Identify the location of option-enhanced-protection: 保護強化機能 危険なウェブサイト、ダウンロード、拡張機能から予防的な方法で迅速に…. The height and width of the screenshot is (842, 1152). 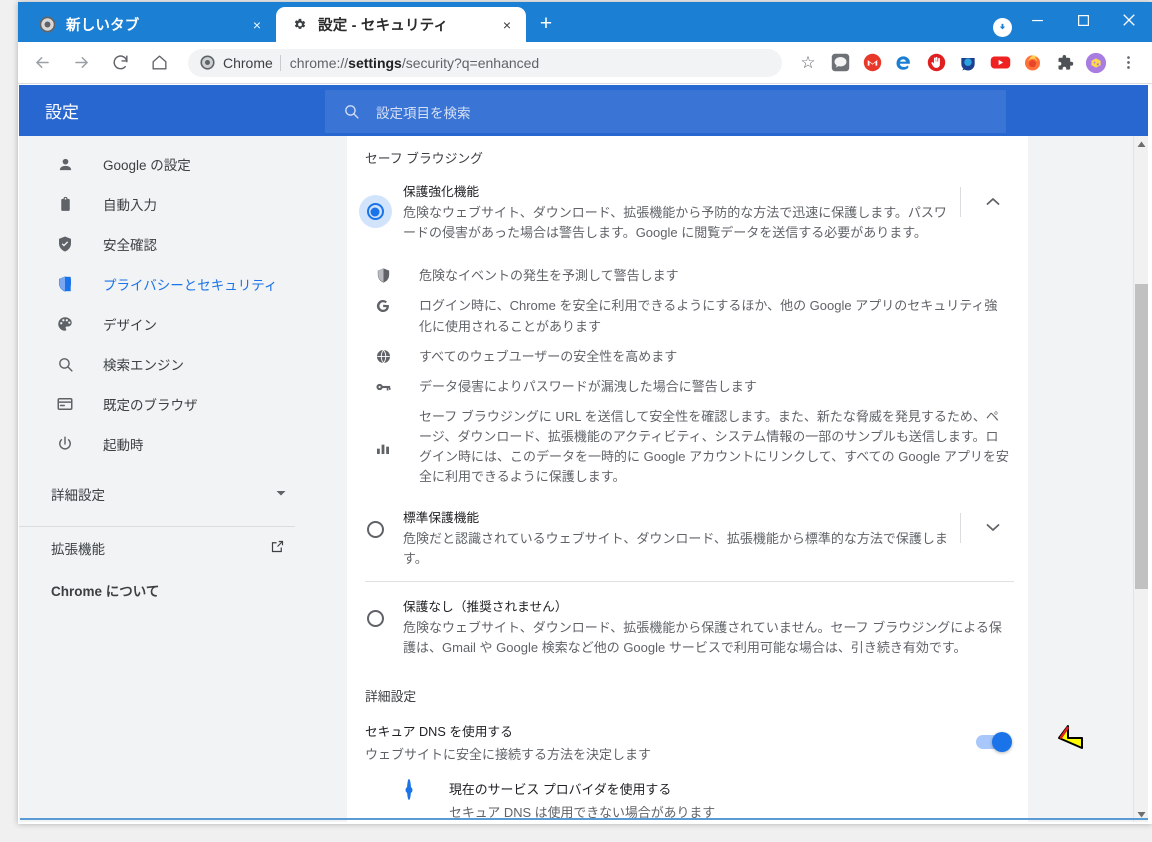
(687, 211).